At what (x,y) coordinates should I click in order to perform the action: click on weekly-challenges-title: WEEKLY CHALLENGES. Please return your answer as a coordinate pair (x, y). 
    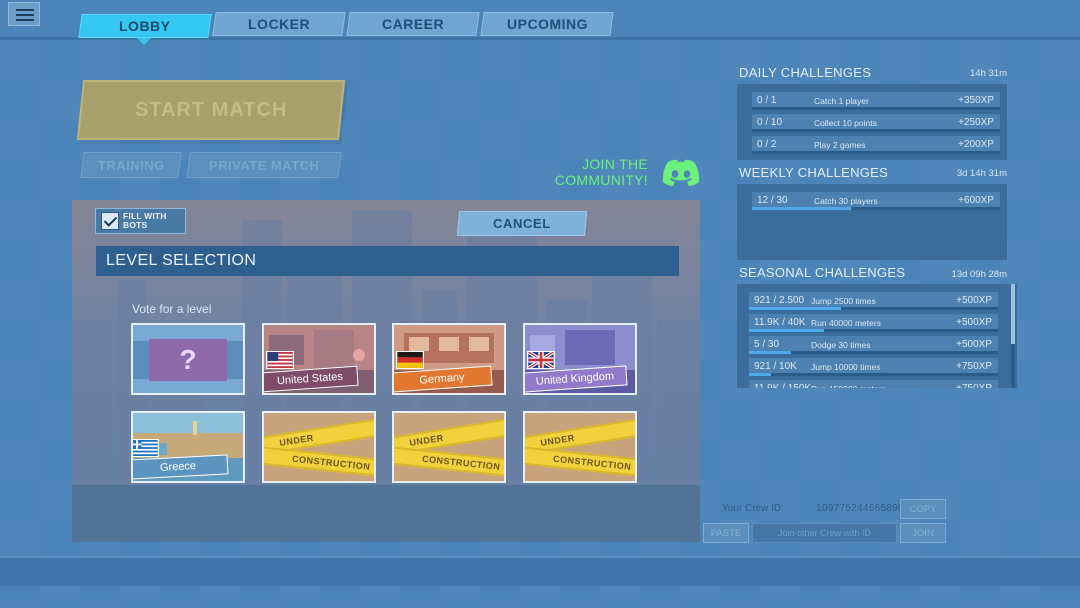
    Looking at the image, I should click on (814, 172).